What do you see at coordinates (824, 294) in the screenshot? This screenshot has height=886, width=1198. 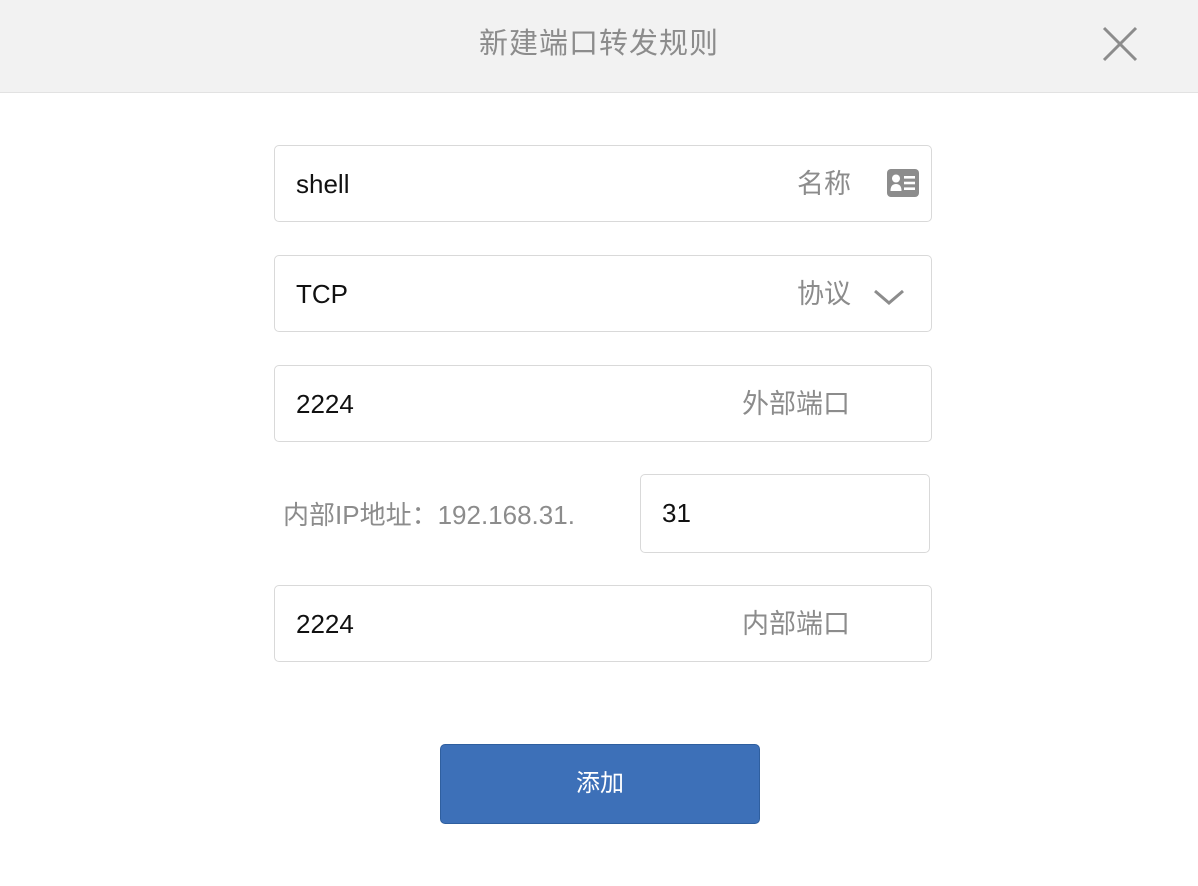 I see `protocol-label: 协议` at bounding box center [824, 294].